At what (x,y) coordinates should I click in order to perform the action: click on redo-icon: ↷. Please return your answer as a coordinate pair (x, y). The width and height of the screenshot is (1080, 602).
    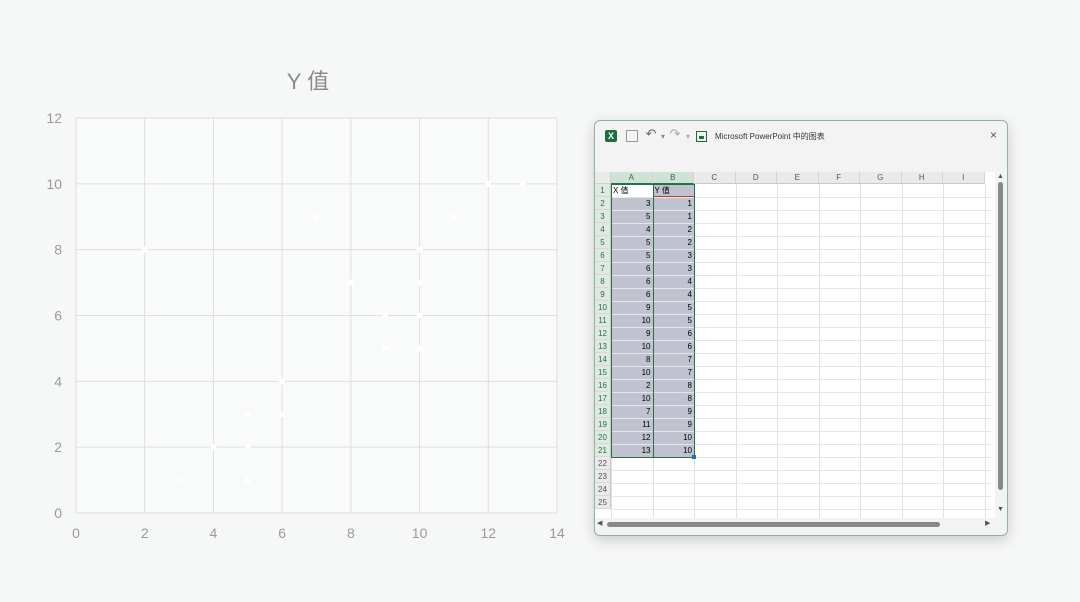
    Looking at the image, I should click on (675, 133).